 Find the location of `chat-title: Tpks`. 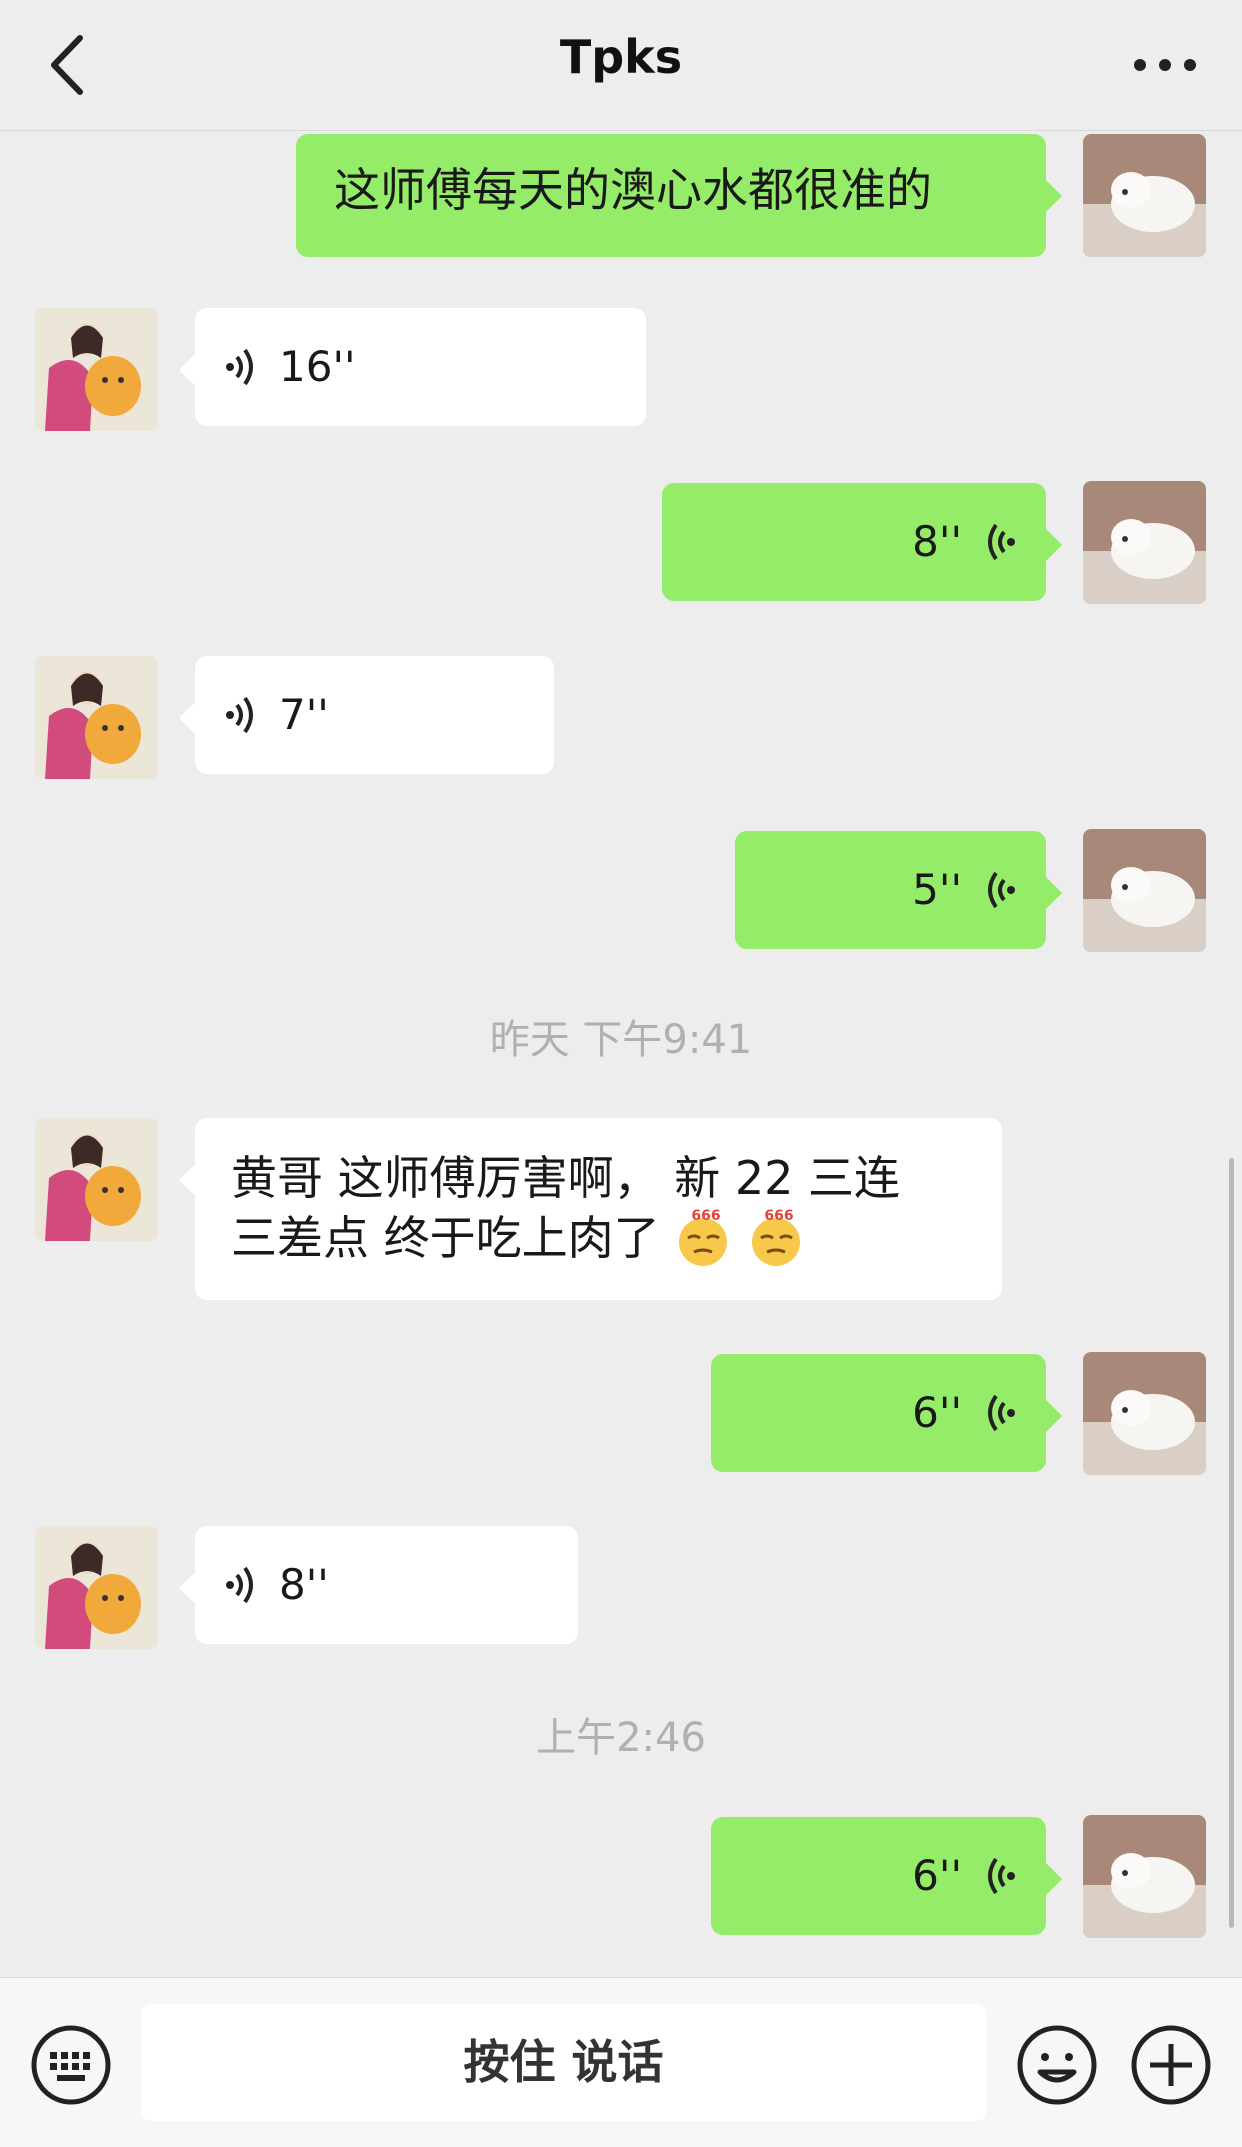

chat-title: Tpks is located at coordinates (621, 57).